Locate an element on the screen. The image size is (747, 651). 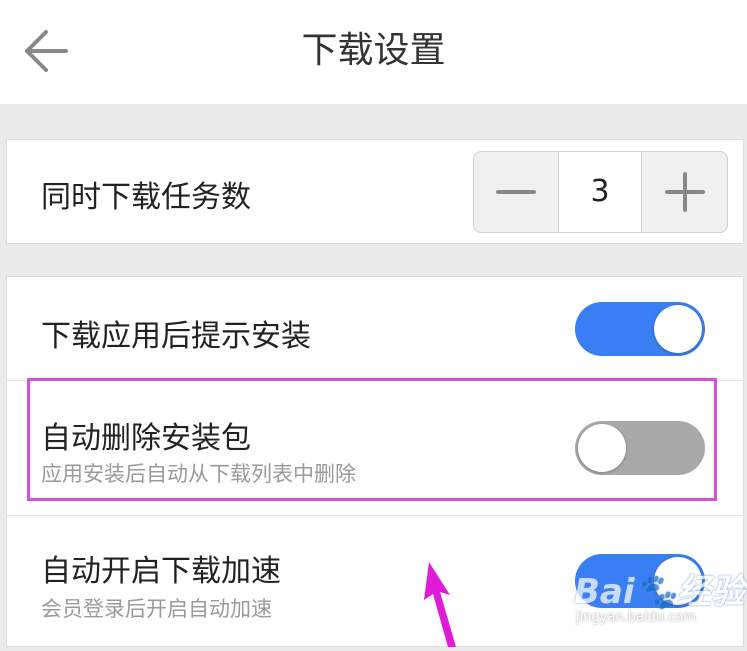
decrement-button is located at coordinates (516, 192).